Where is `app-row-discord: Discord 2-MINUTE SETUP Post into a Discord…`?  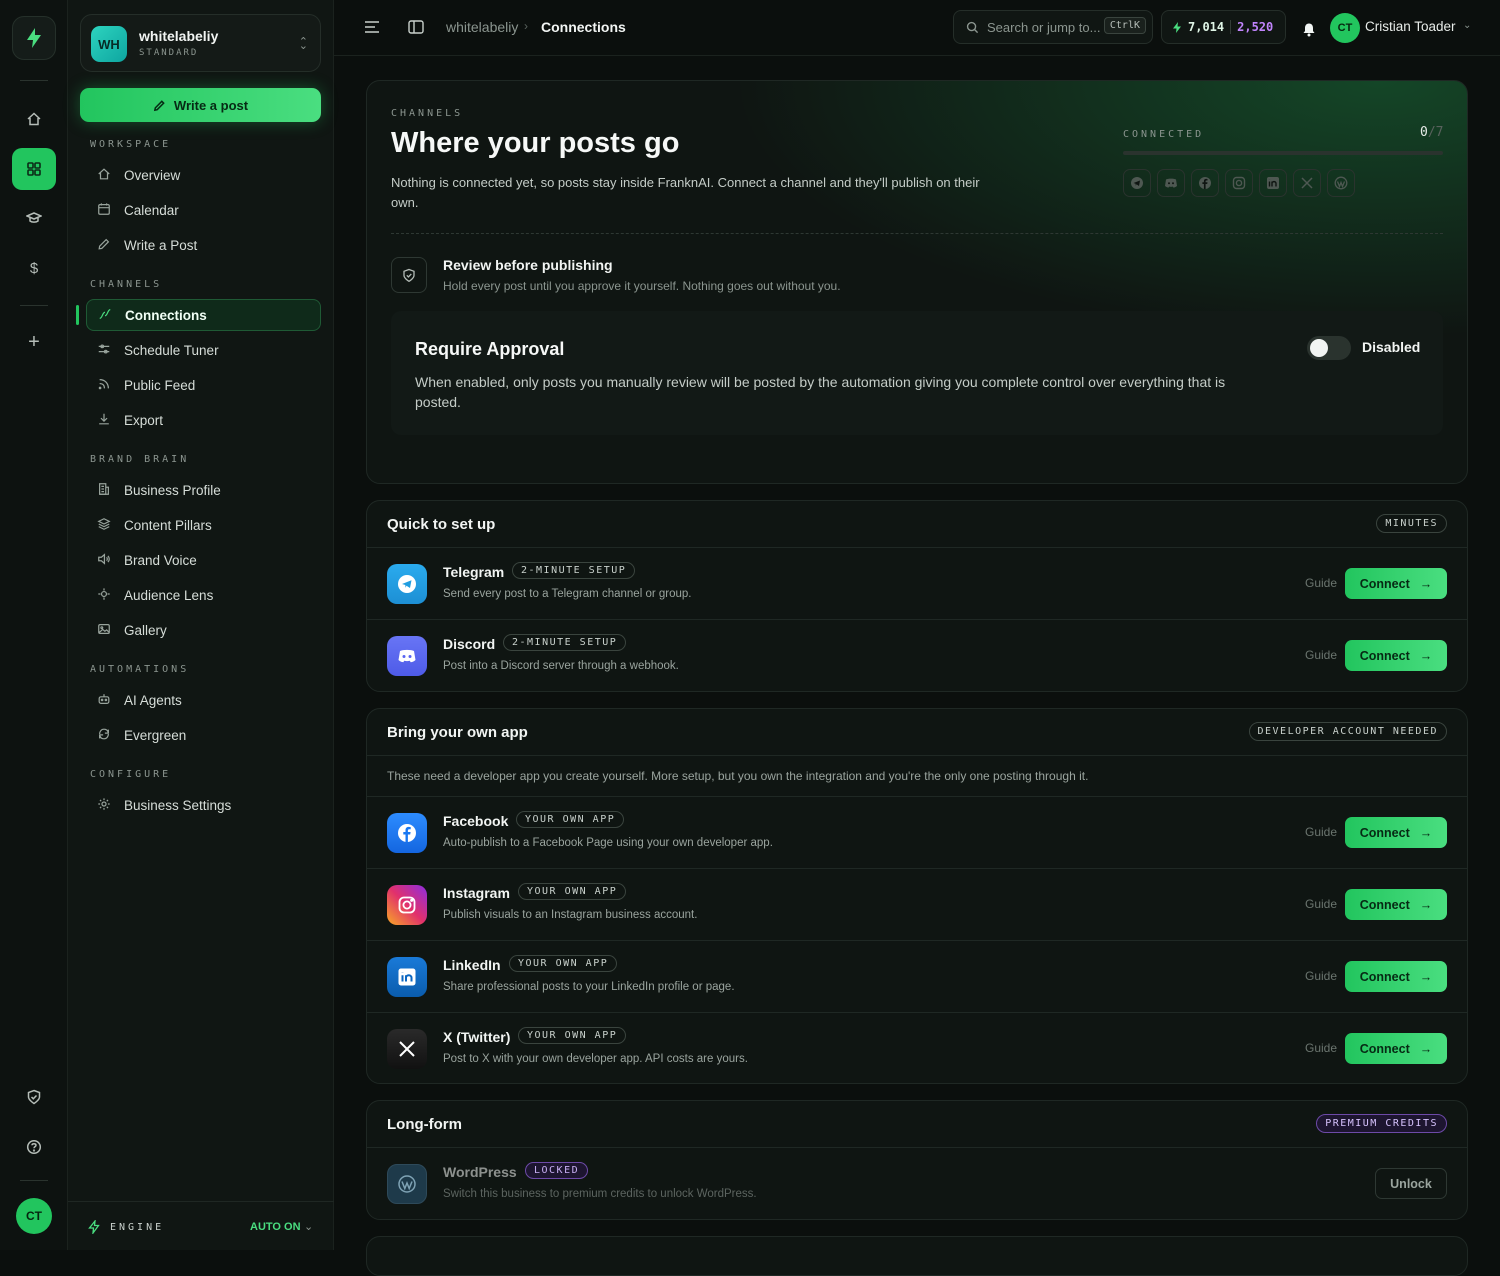 app-row-discord: Discord 2-MINUTE SETUP Post into a Discord… is located at coordinates (917, 655).